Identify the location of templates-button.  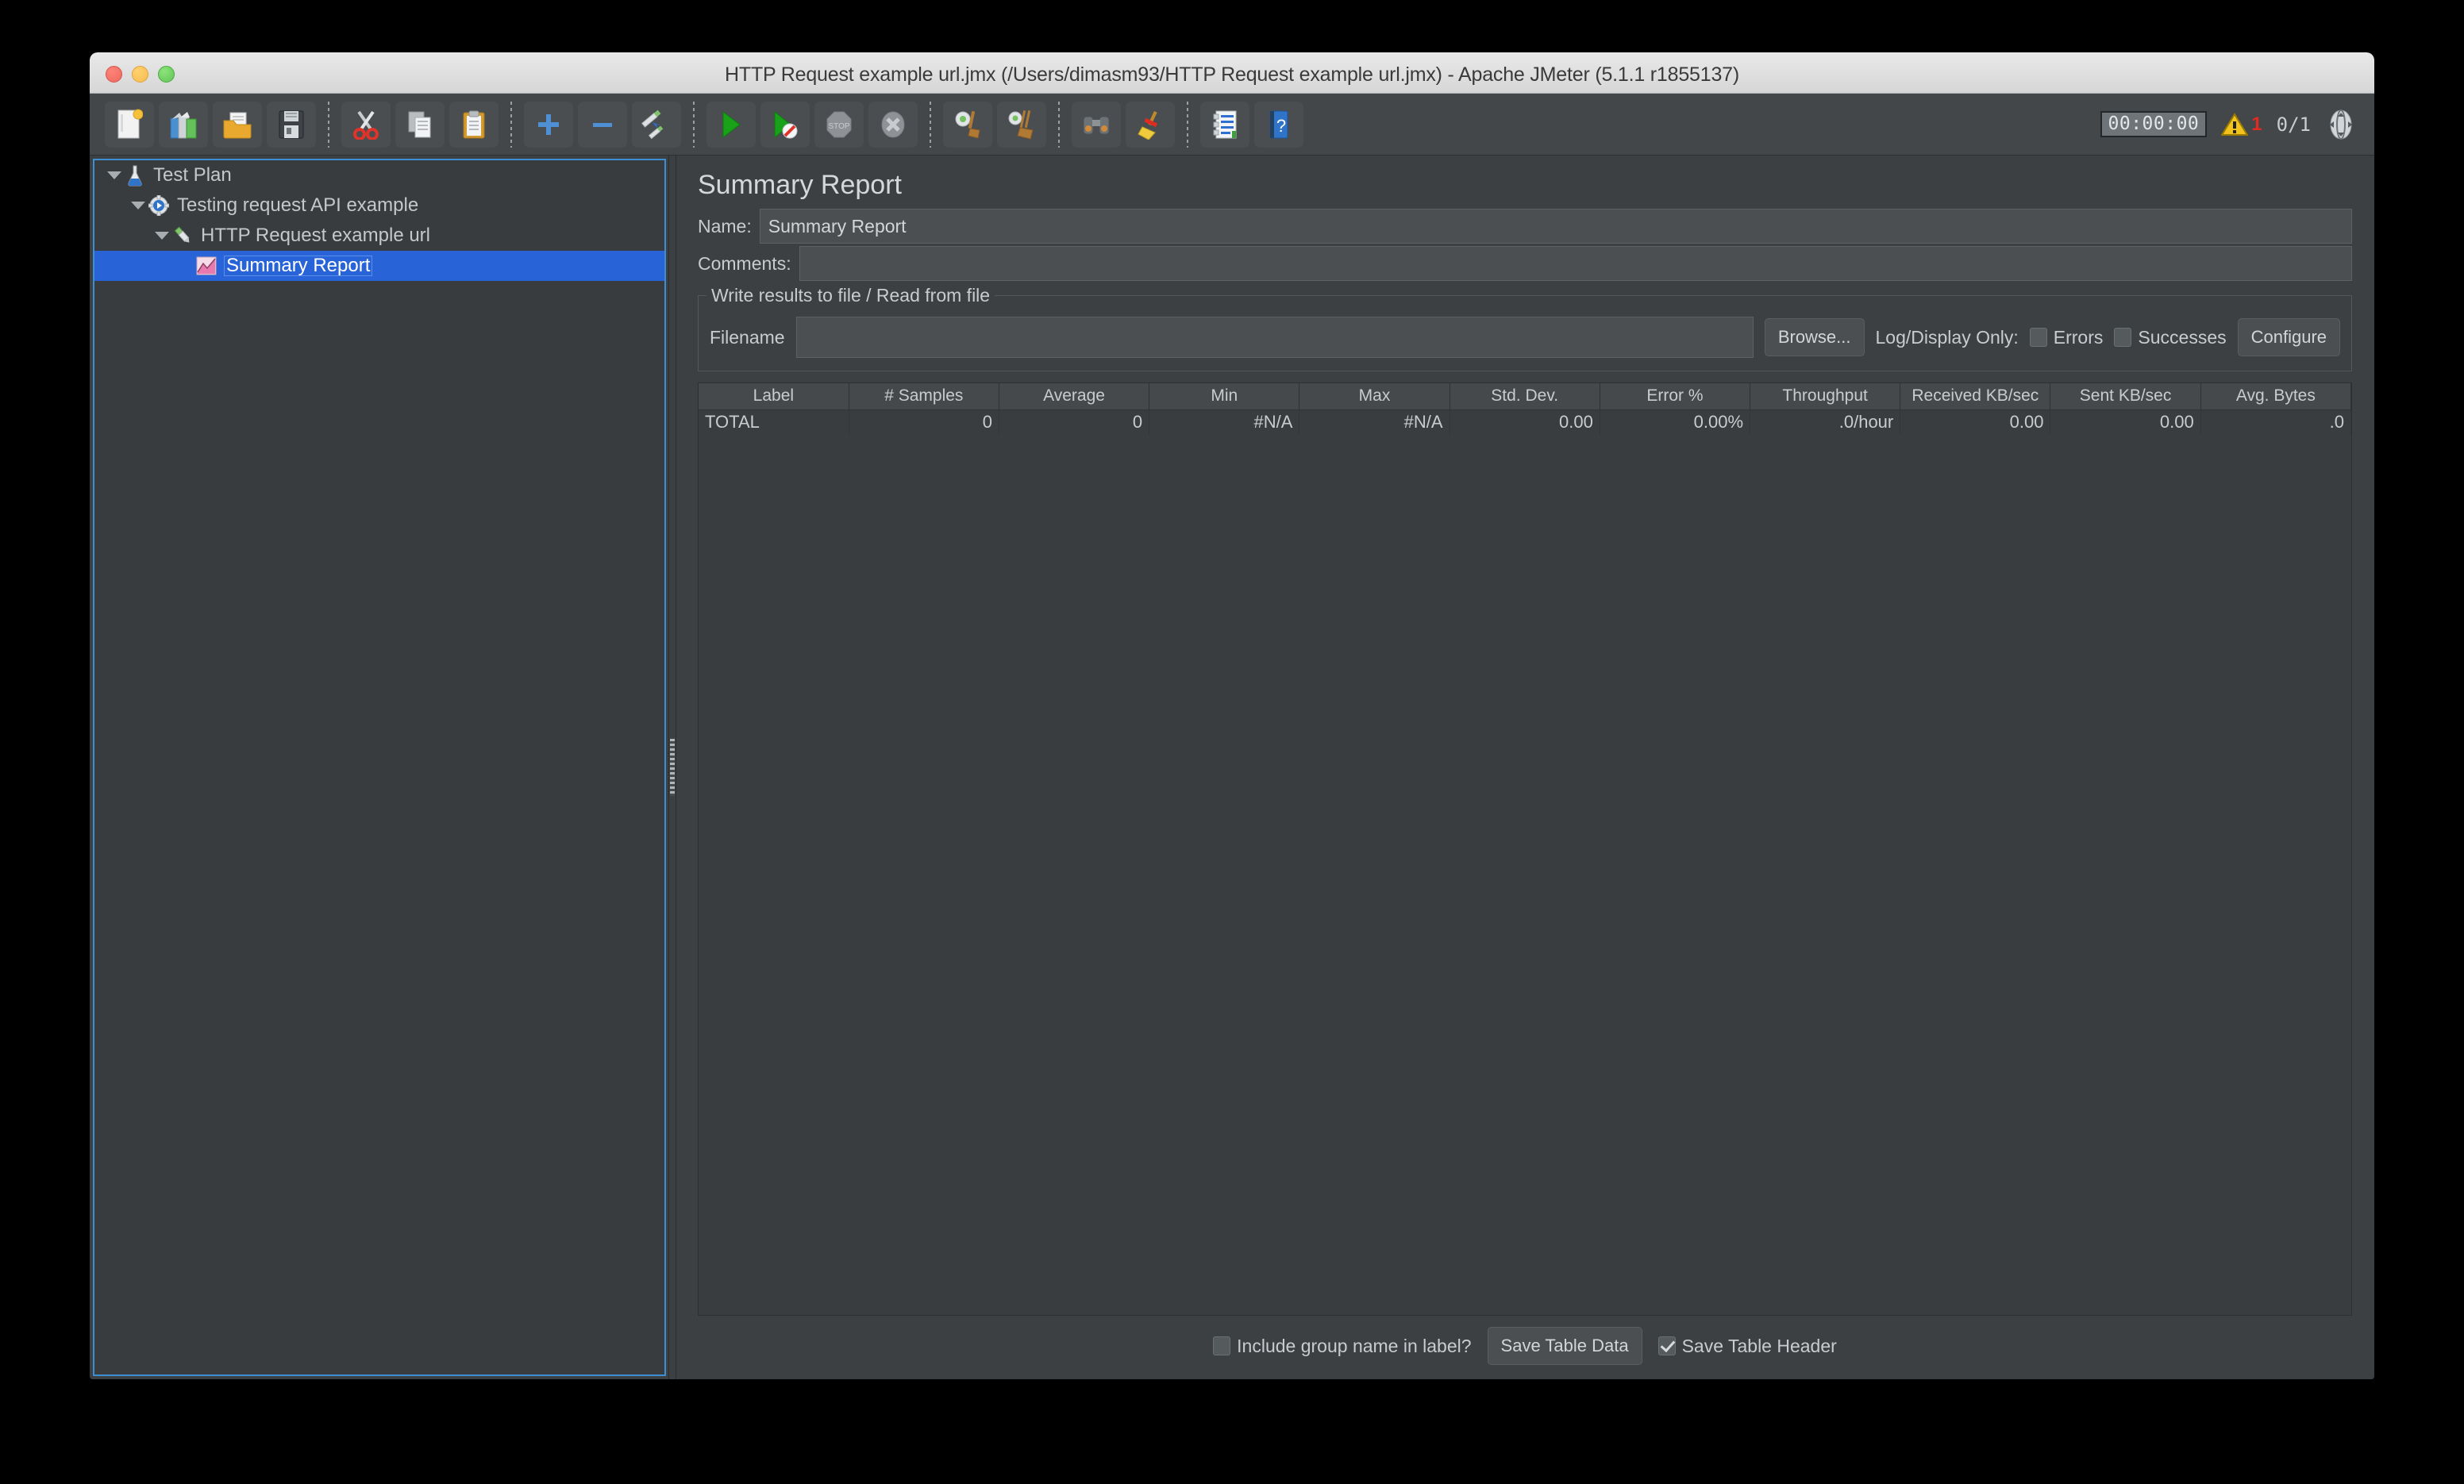
(183, 124).